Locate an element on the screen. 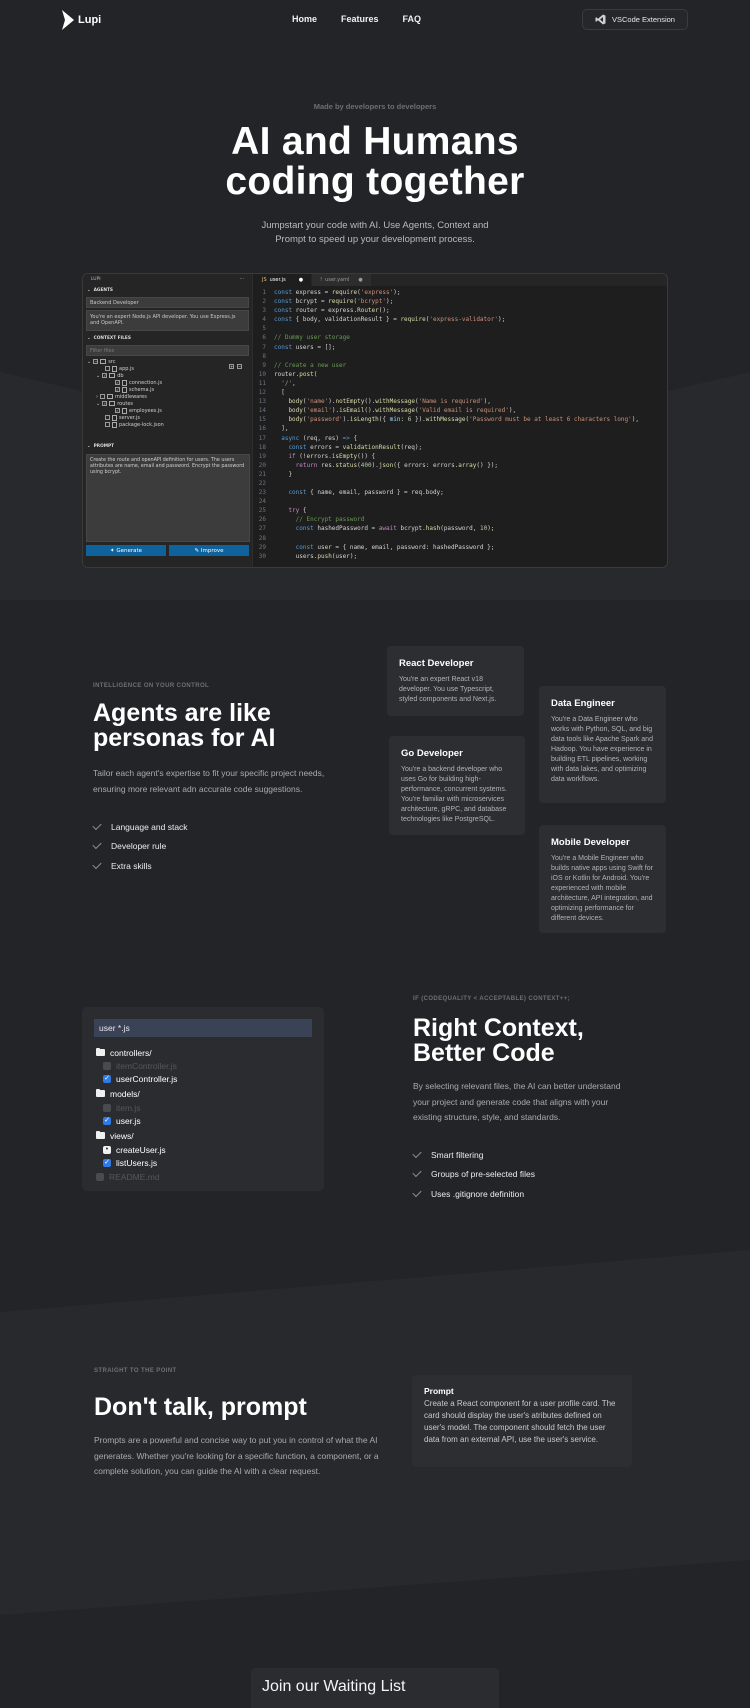 This screenshot has height=1708, width=750. vscode-extension-button: VSCode Extension is located at coordinates (635, 19).